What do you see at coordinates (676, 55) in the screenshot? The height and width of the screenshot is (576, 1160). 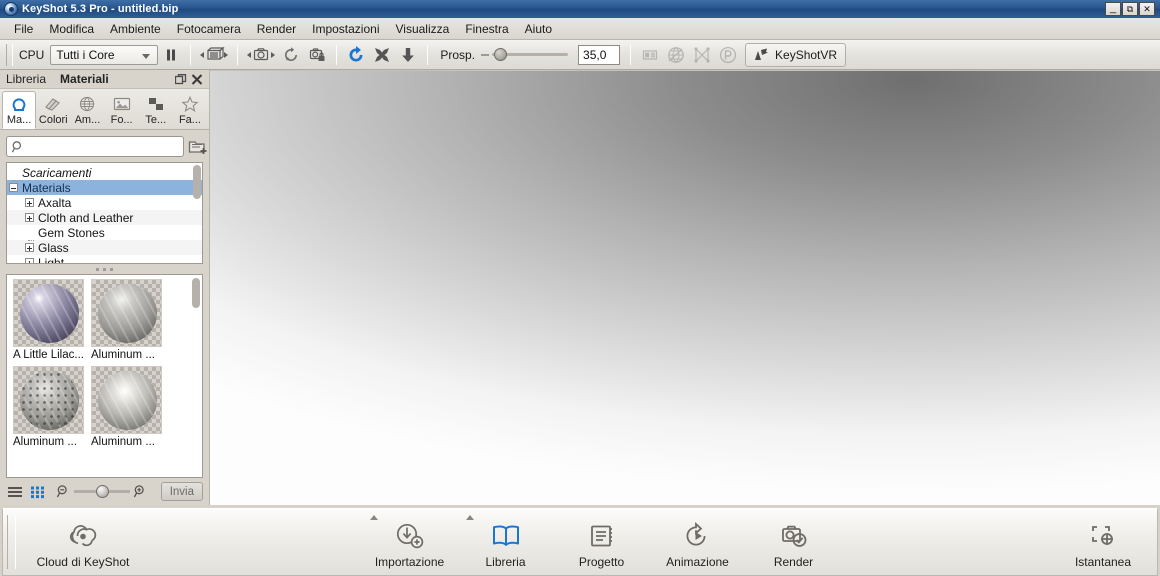 I see `environment-button` at bounding box center [676, 55].